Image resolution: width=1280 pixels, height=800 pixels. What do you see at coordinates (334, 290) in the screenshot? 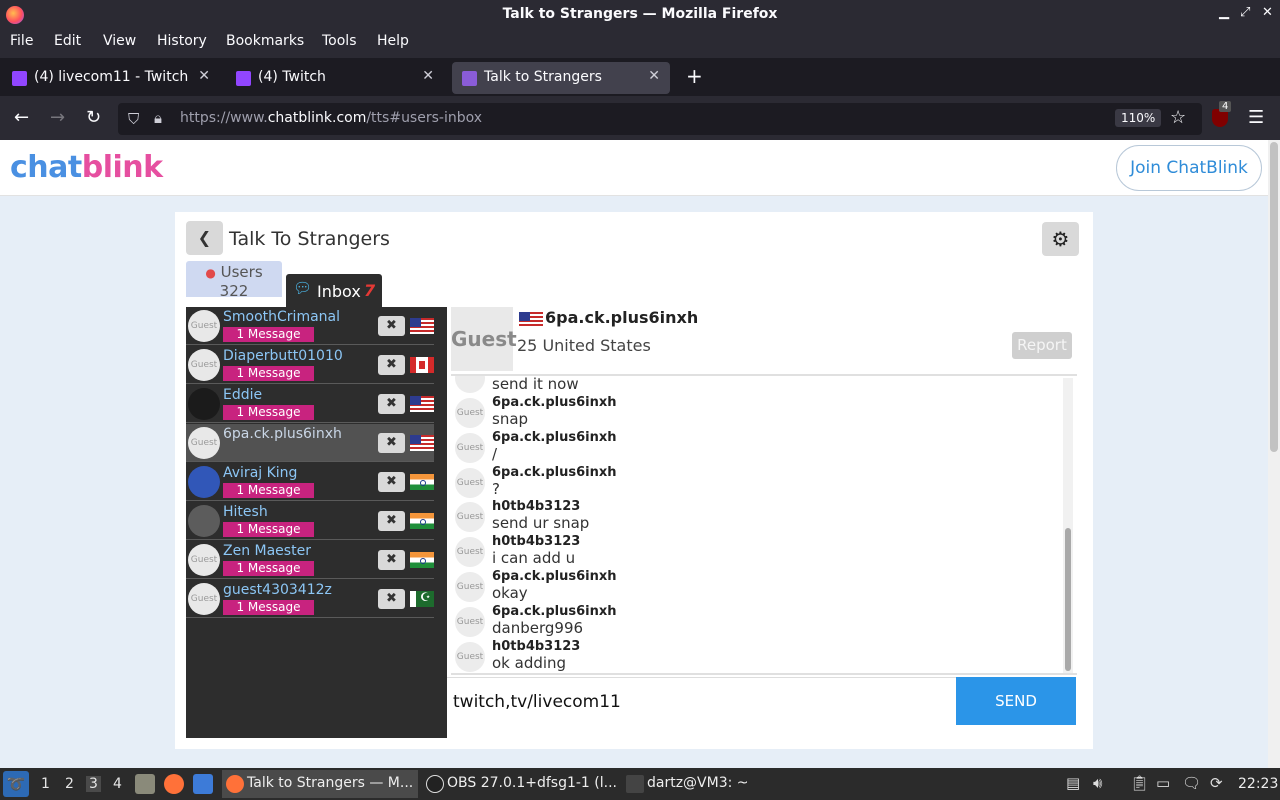
I see `tab-inbox: 💬︎ Inbox 7` at bounding box center [334, 290].